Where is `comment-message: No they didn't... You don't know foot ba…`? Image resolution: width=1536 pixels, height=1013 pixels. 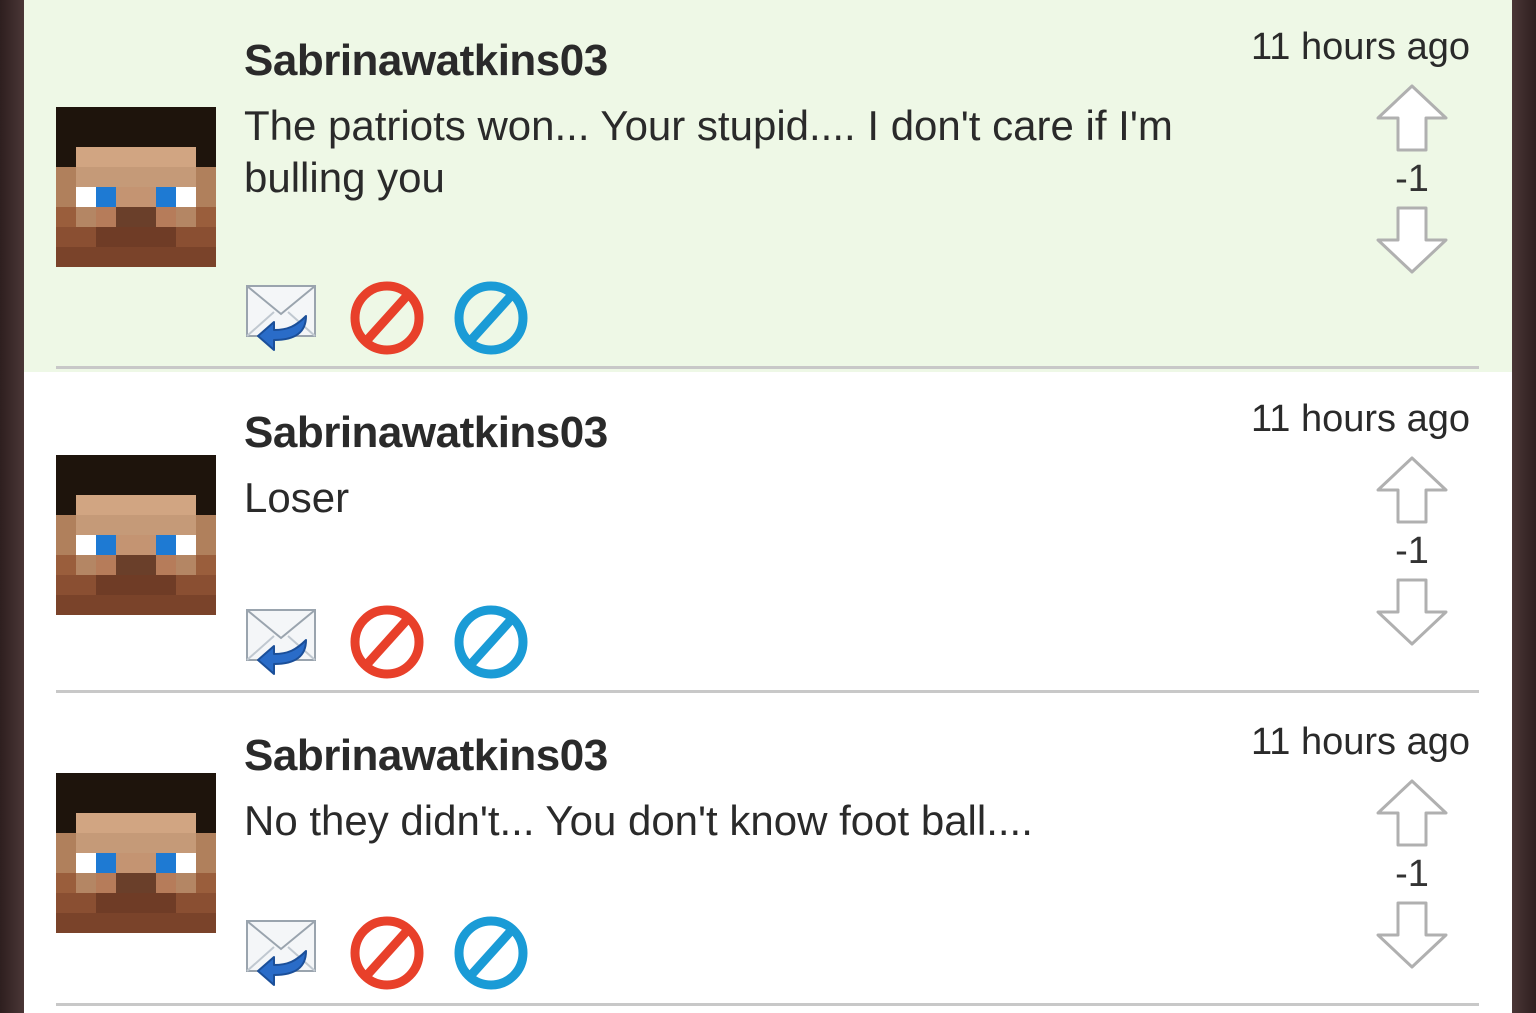
comment-message: No they didn't... You don't know foot ba… is located at coordinates (638, 820).